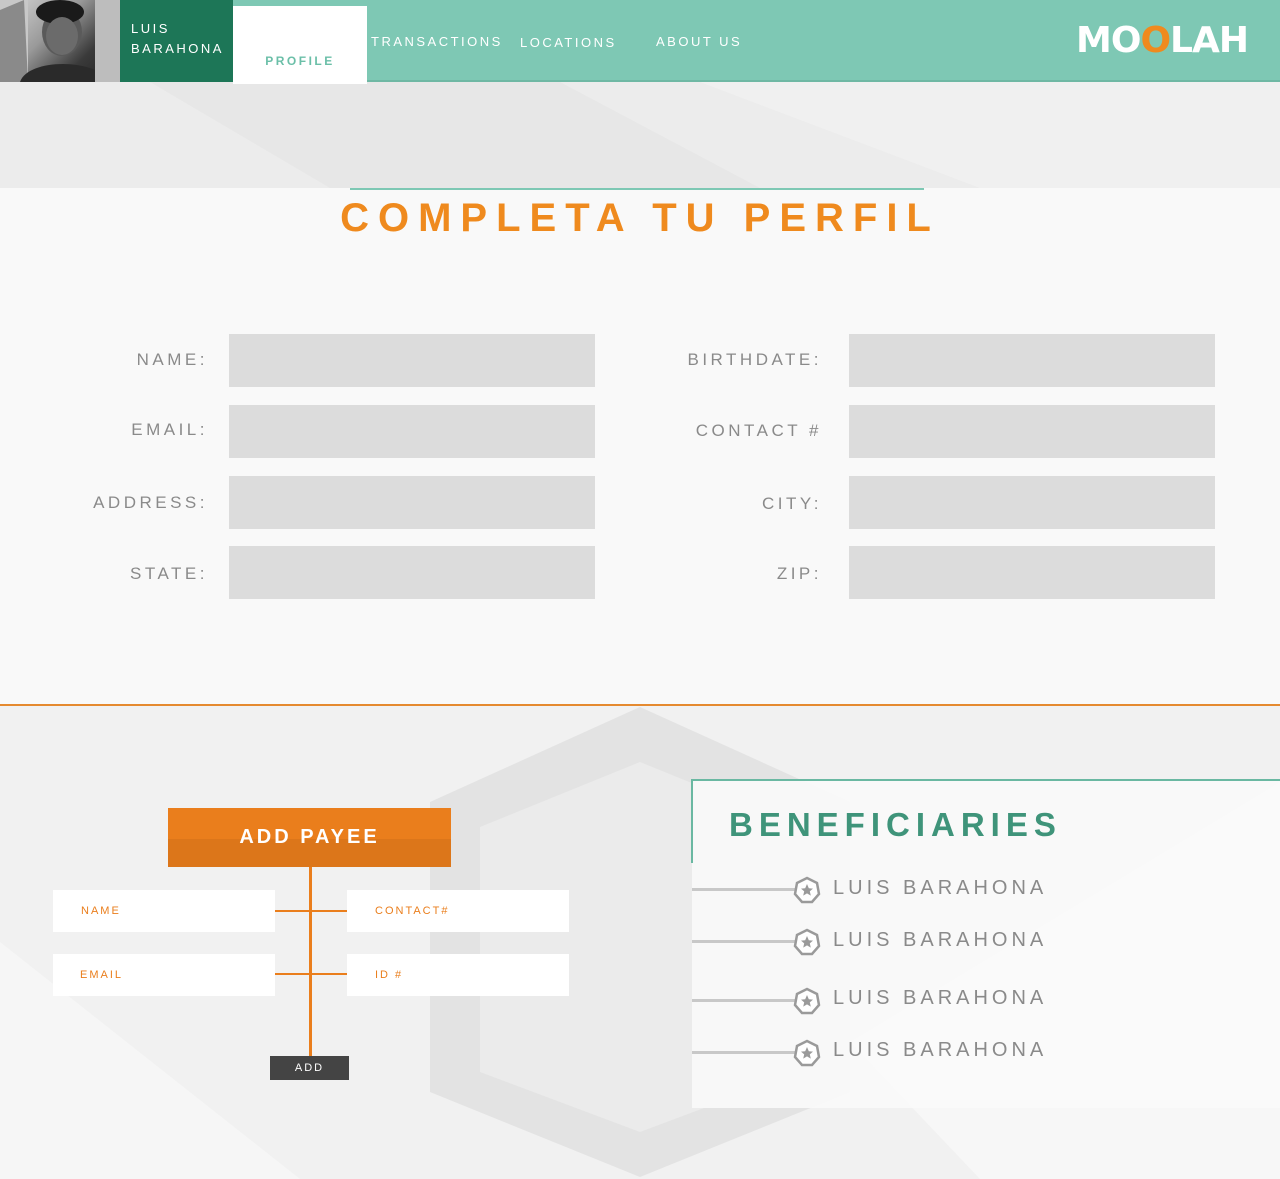  I want to click on payee-name-field: NAME, so click(164, 911).